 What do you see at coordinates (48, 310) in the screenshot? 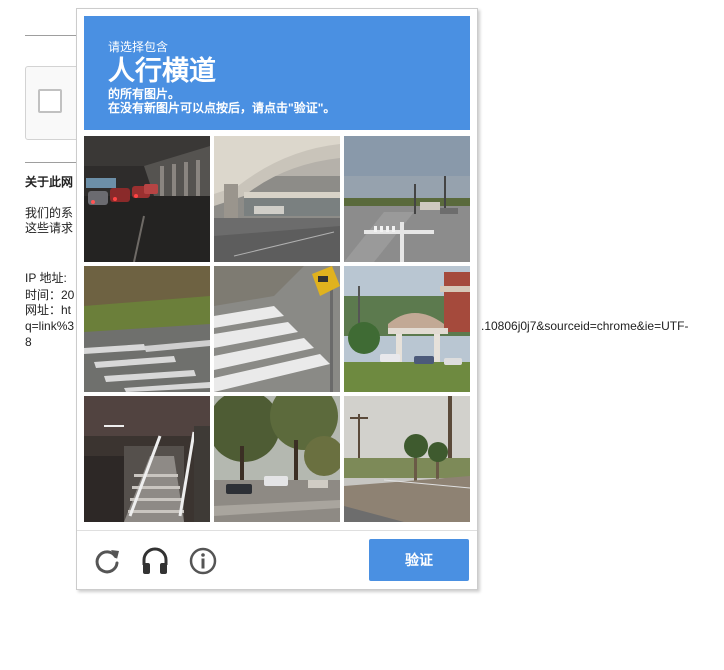
I see `url-label: 网址：ht` at bounding box center [48, 310].